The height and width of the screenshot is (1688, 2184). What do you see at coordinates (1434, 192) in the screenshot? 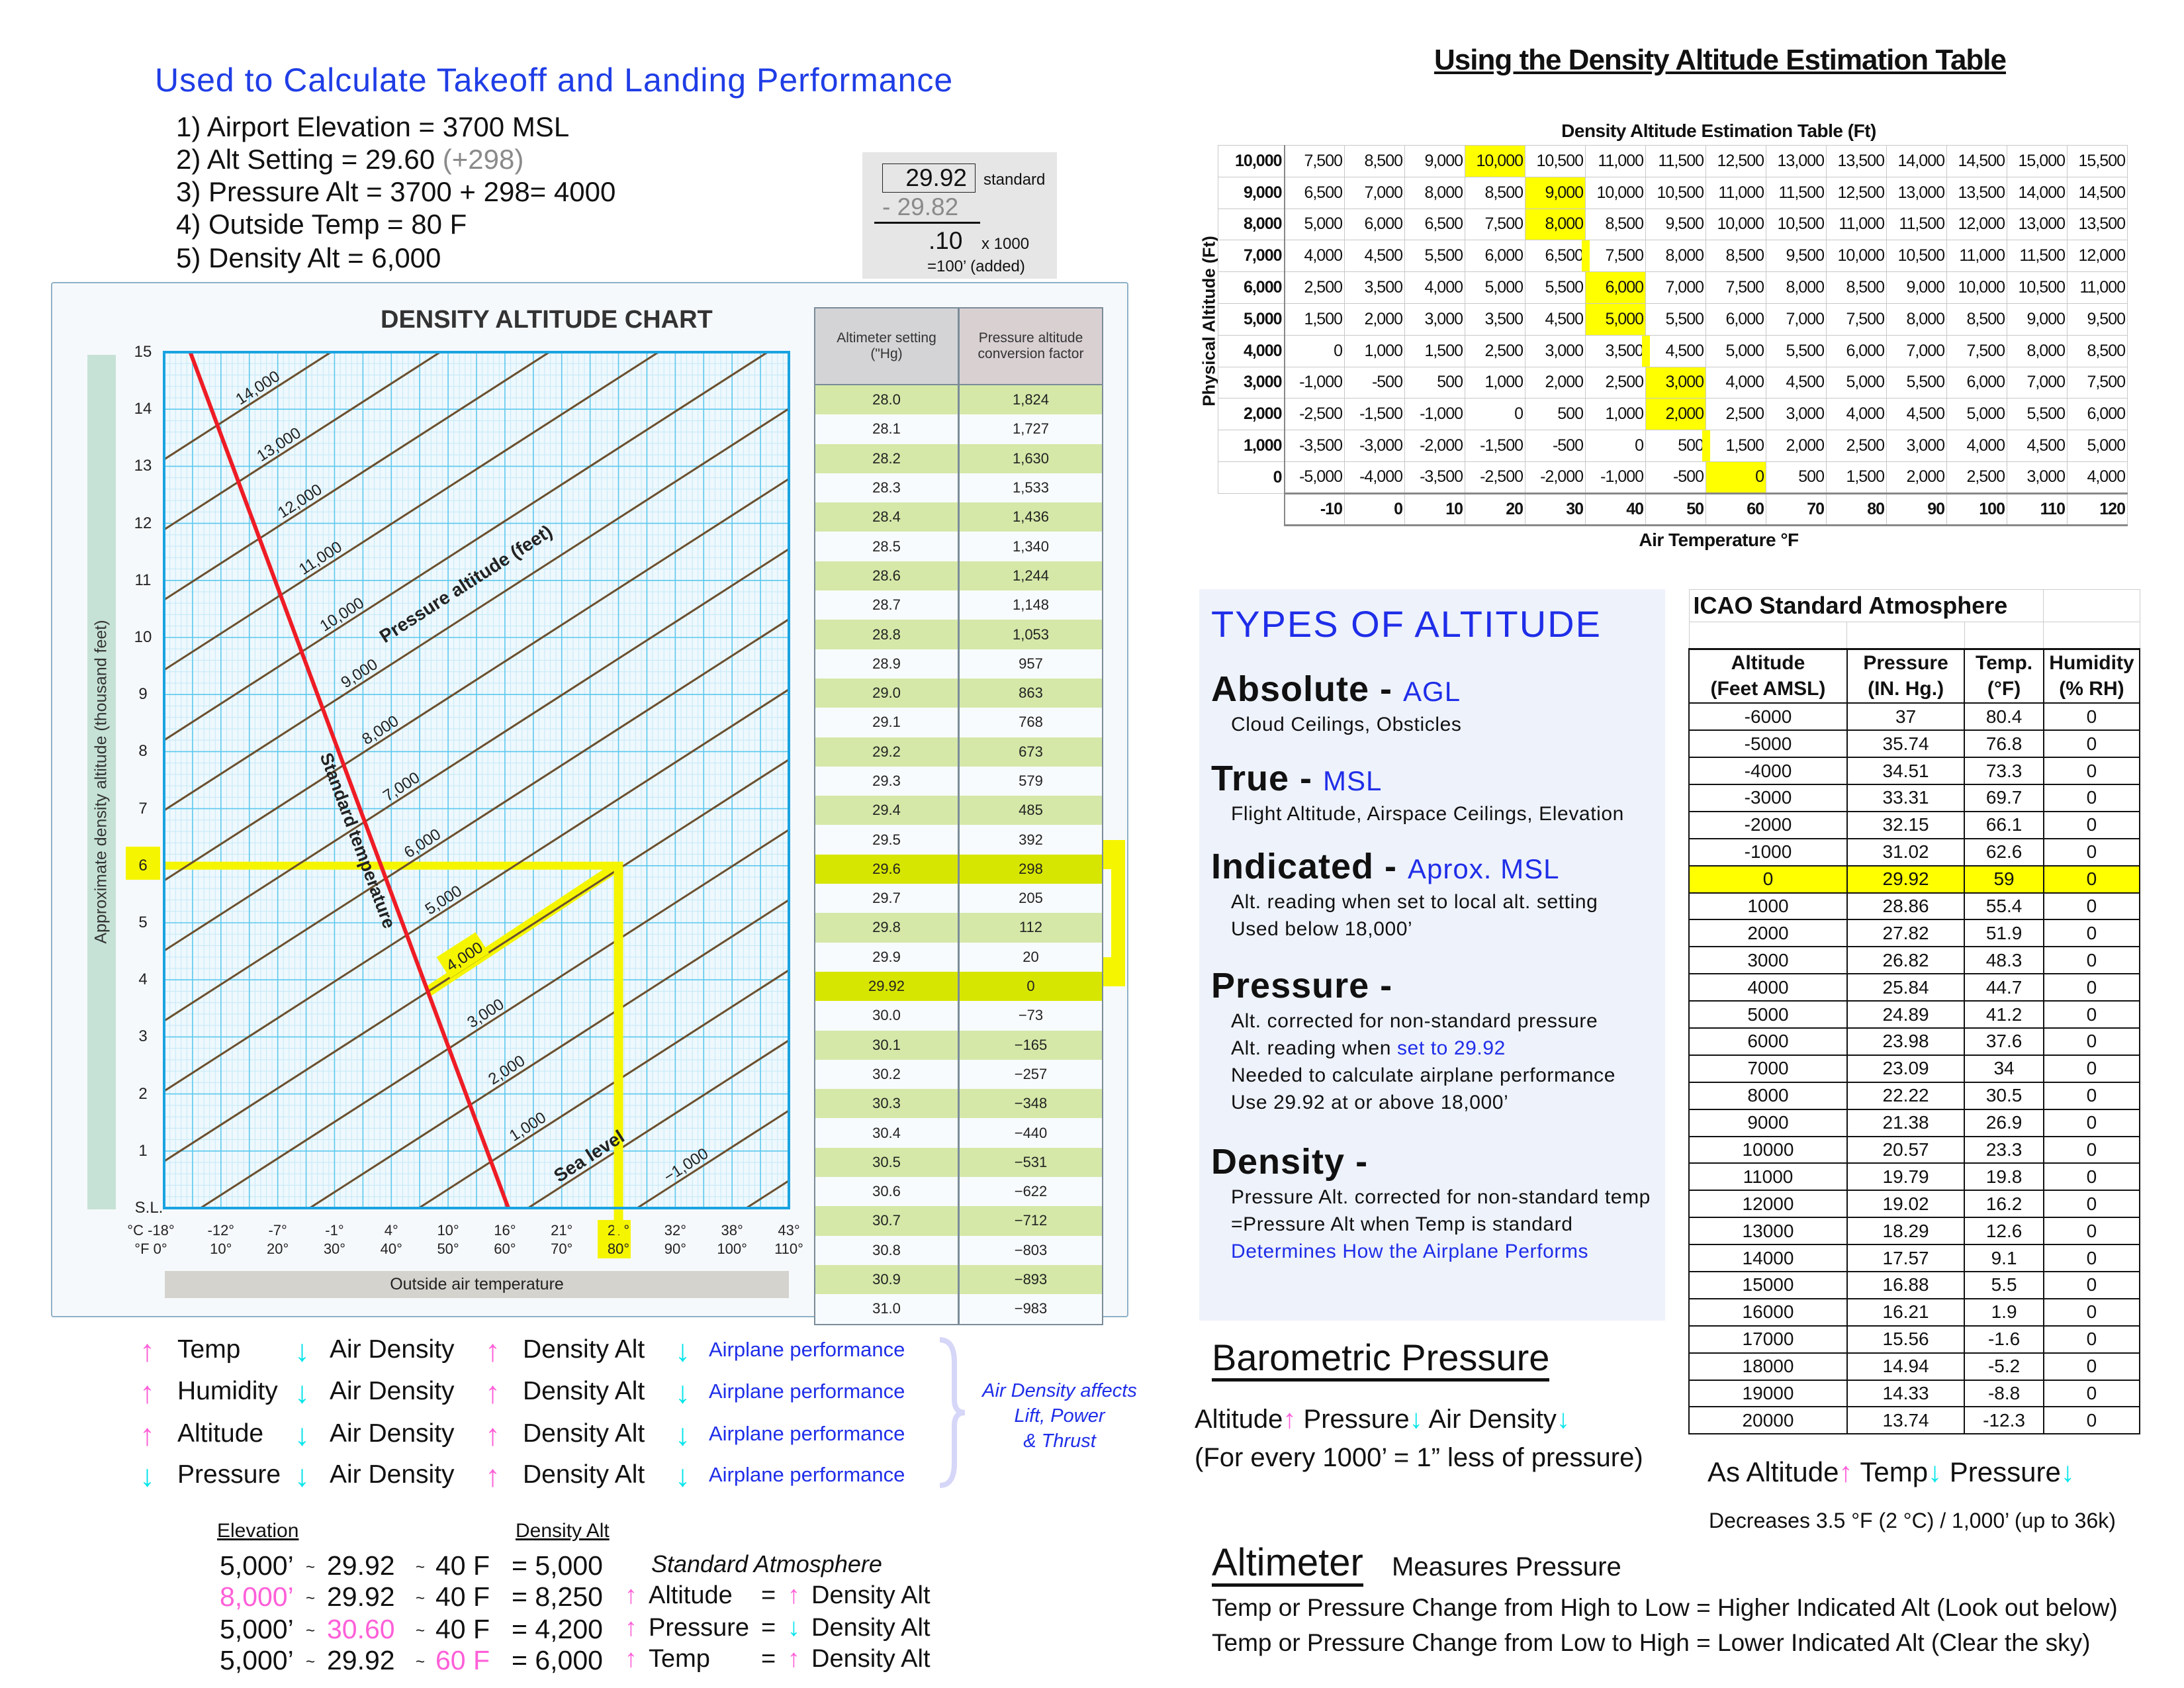
I see `density-altitude-cell: 8,000` at bounding box center [1434, 192].